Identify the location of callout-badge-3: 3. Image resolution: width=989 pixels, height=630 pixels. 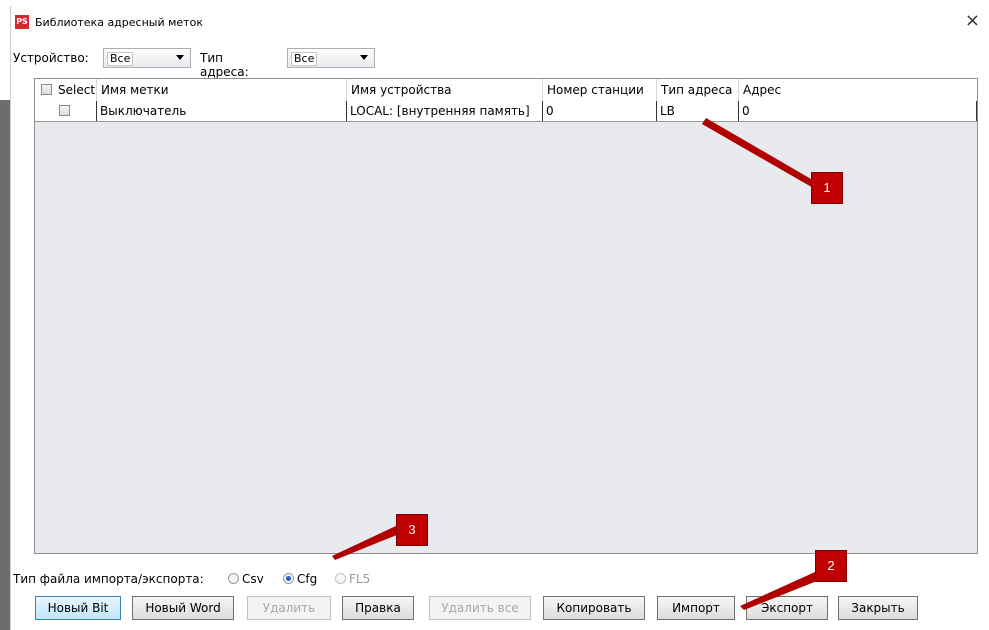
(412, 530).